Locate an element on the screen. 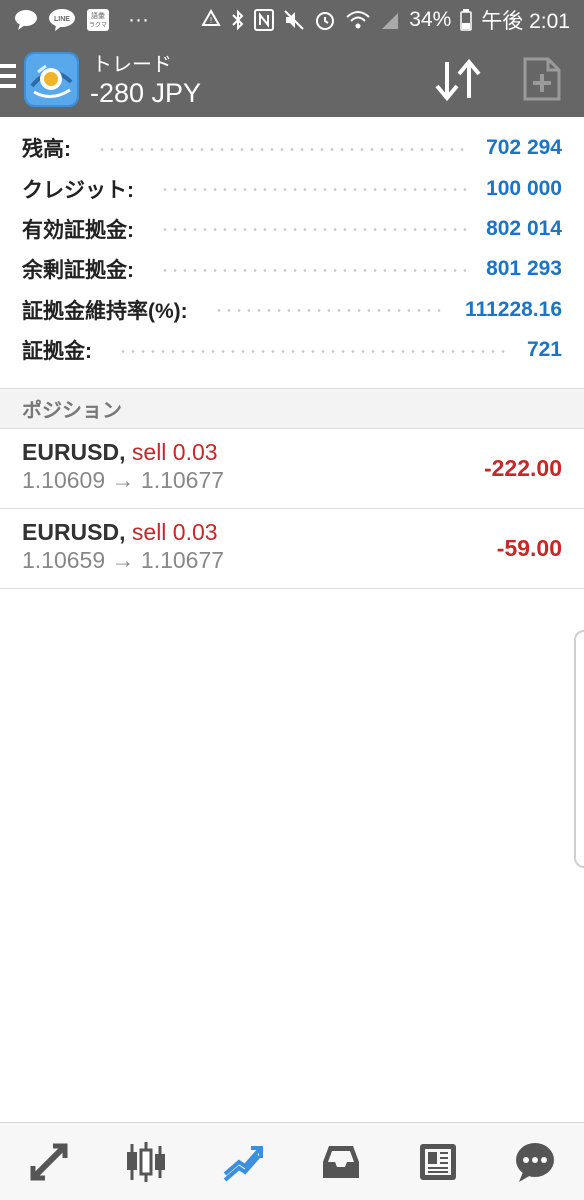 This screenshot has height=1200, width=584. summary-row-margin: 証拠金: 721 is located at coordinates (292, 350).